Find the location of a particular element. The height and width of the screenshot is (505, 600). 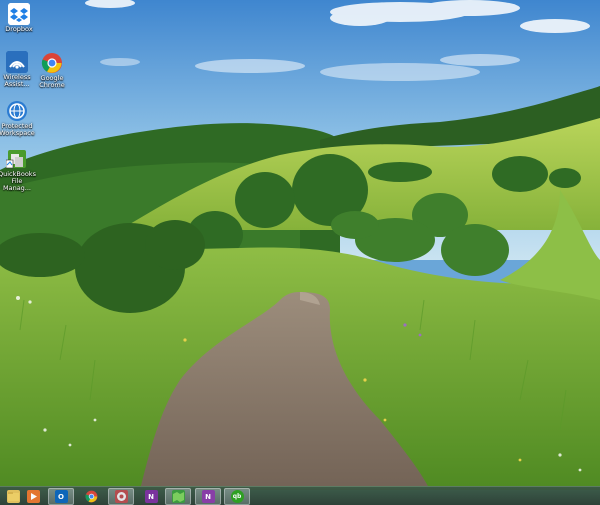

desktop-icon-google-chrome: Google Chrome is located at coordinates (52, 70).